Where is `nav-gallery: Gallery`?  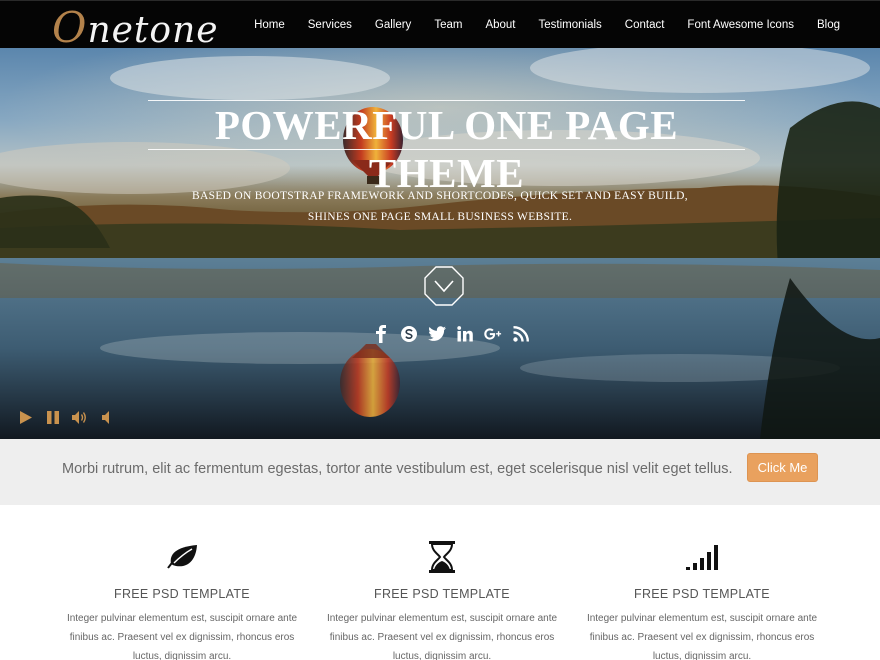 nav-gallery: Gallery is located at coordinates (393, 25).